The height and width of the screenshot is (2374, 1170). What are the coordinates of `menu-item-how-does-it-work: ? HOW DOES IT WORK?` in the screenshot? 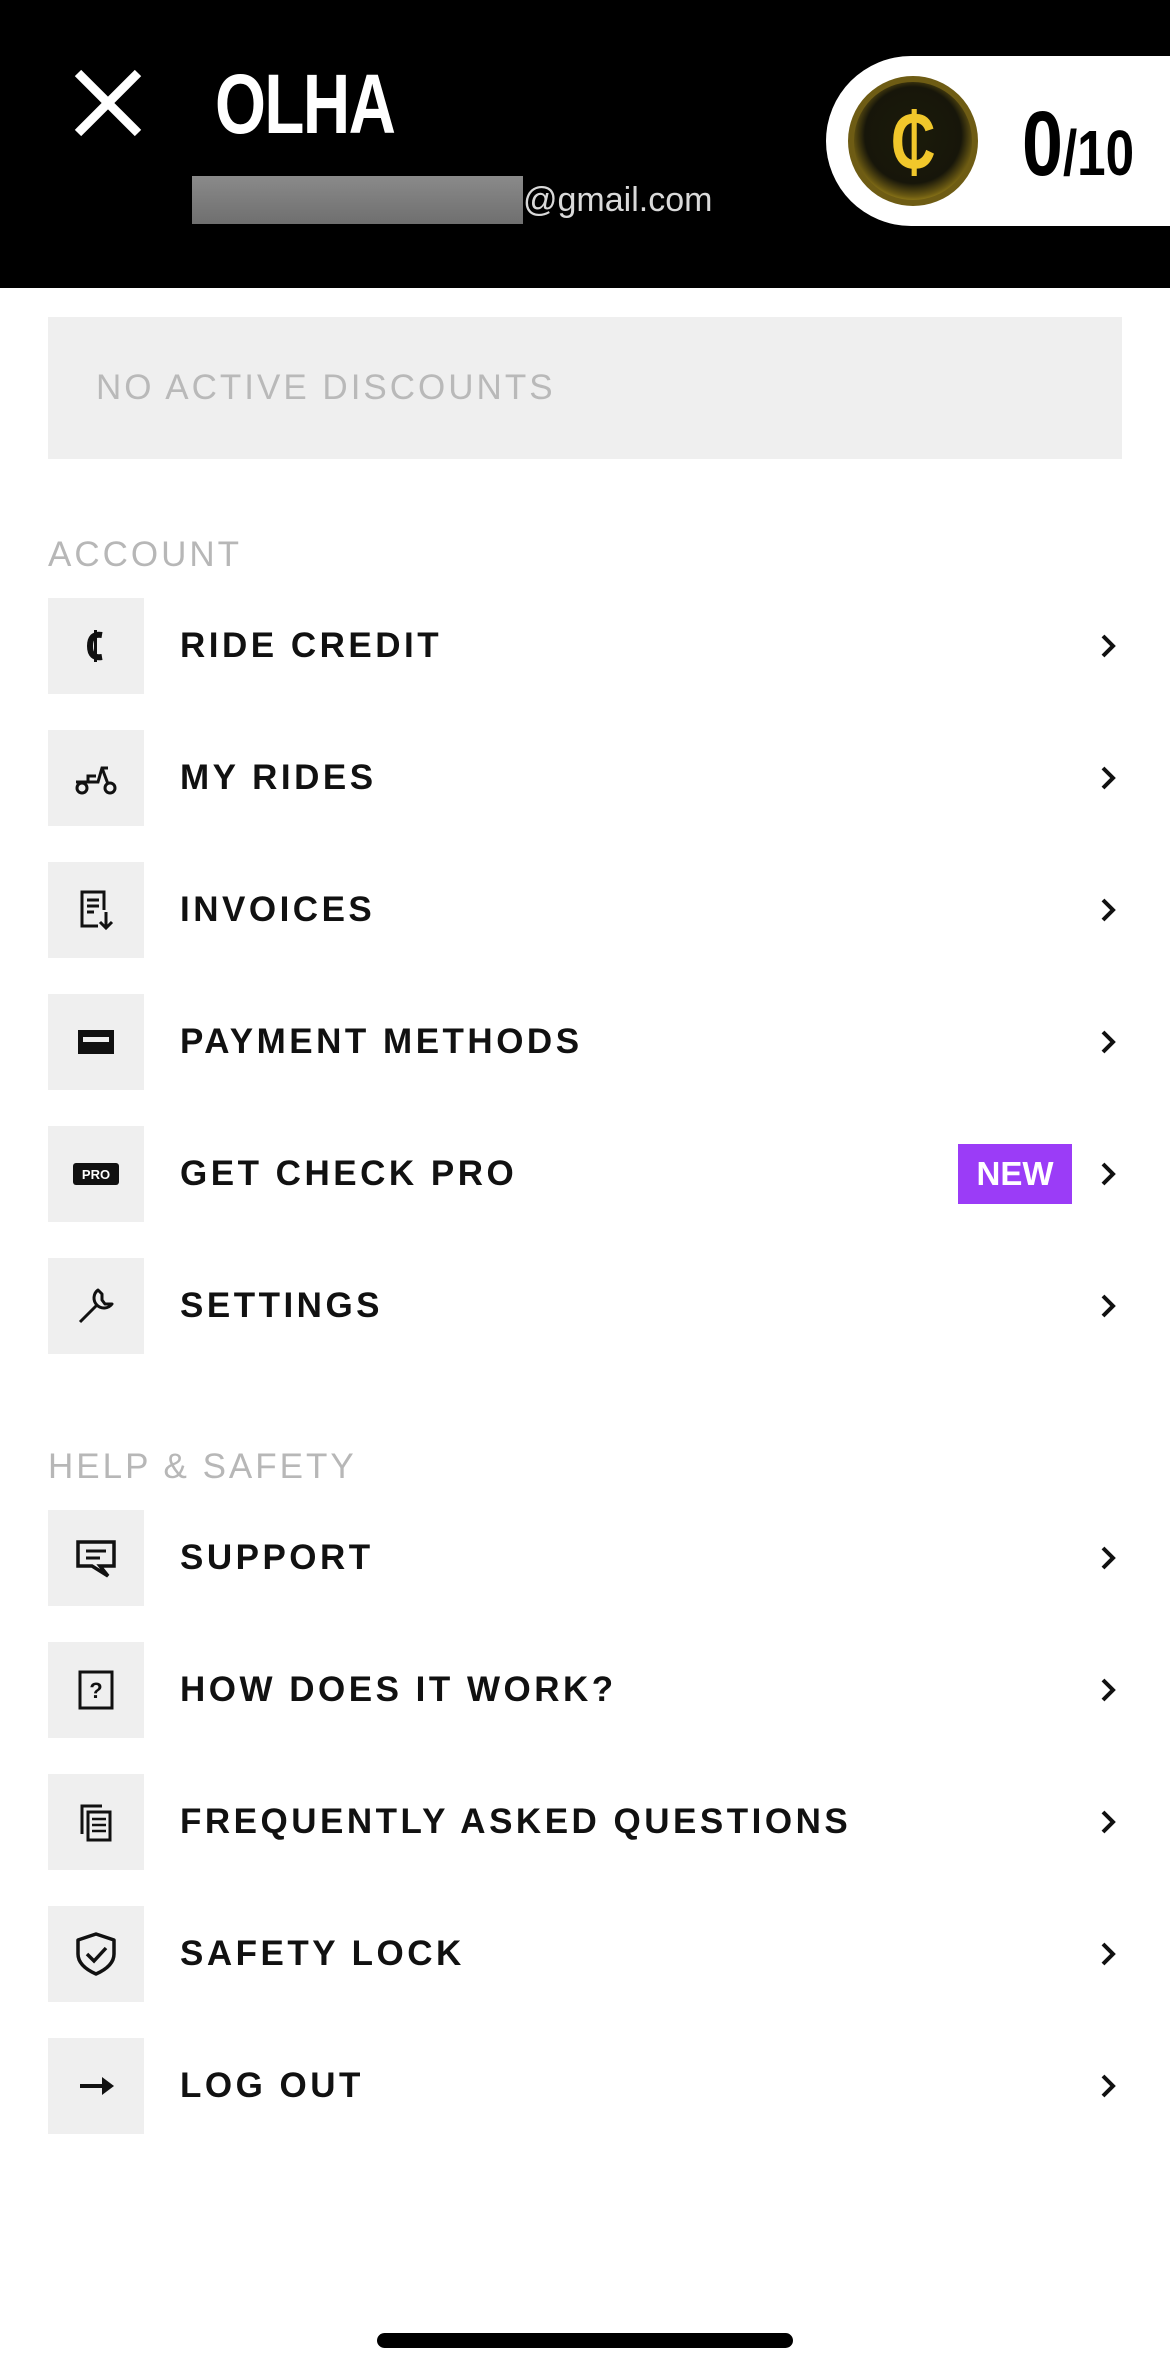 It's located at (585, 1690).